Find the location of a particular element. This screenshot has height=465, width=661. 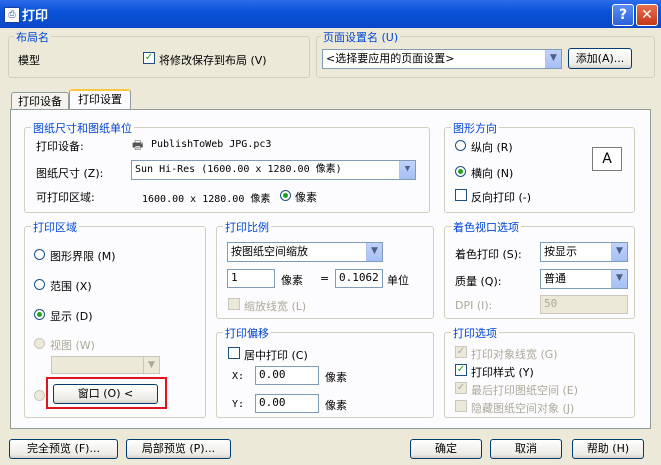

unit-pixels-radio is located at coordinates (285, 195).